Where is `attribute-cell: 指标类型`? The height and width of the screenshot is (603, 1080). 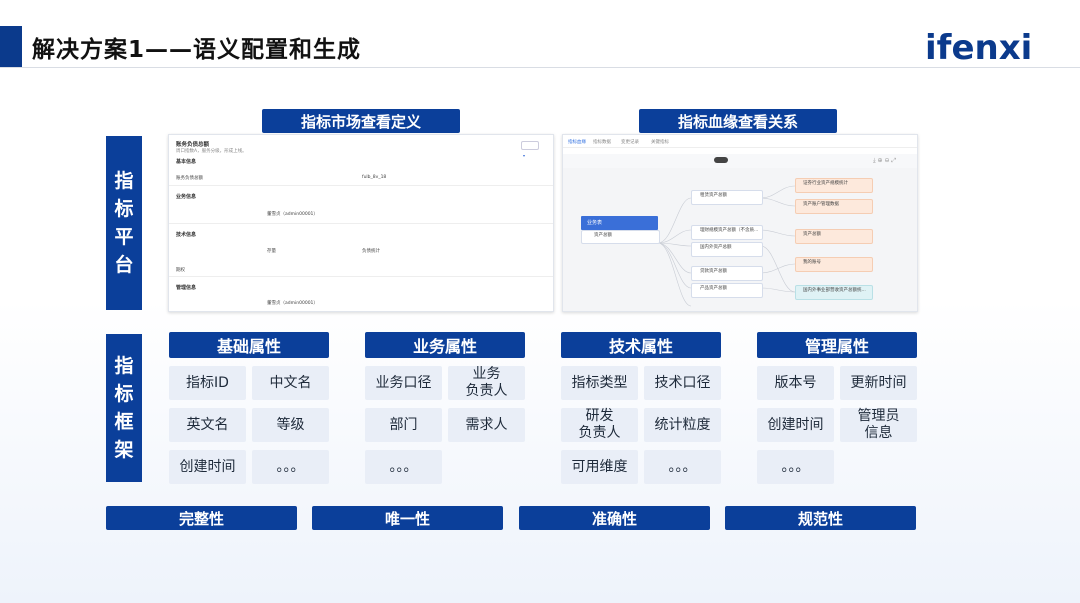 attribute-cell: 指标类型 is located at coordinates (599, 383).